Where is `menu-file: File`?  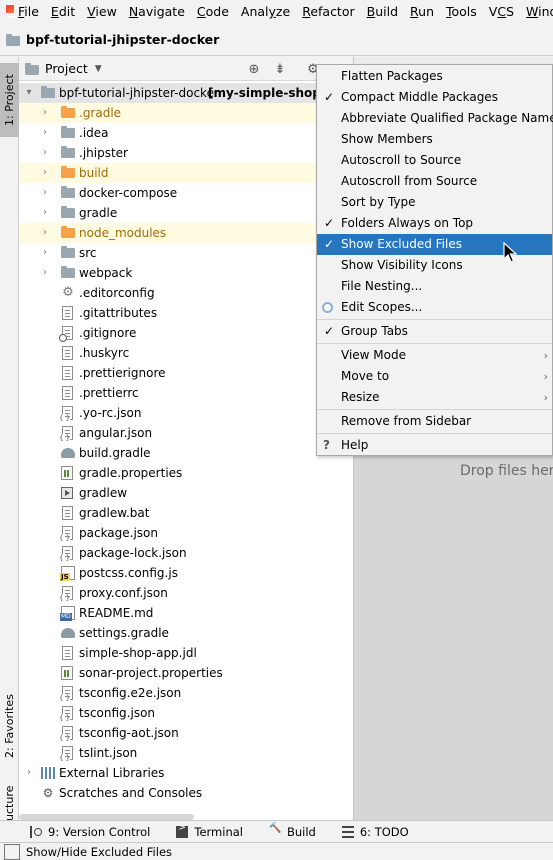 menu-file: File is located at coordinates (28, 12).